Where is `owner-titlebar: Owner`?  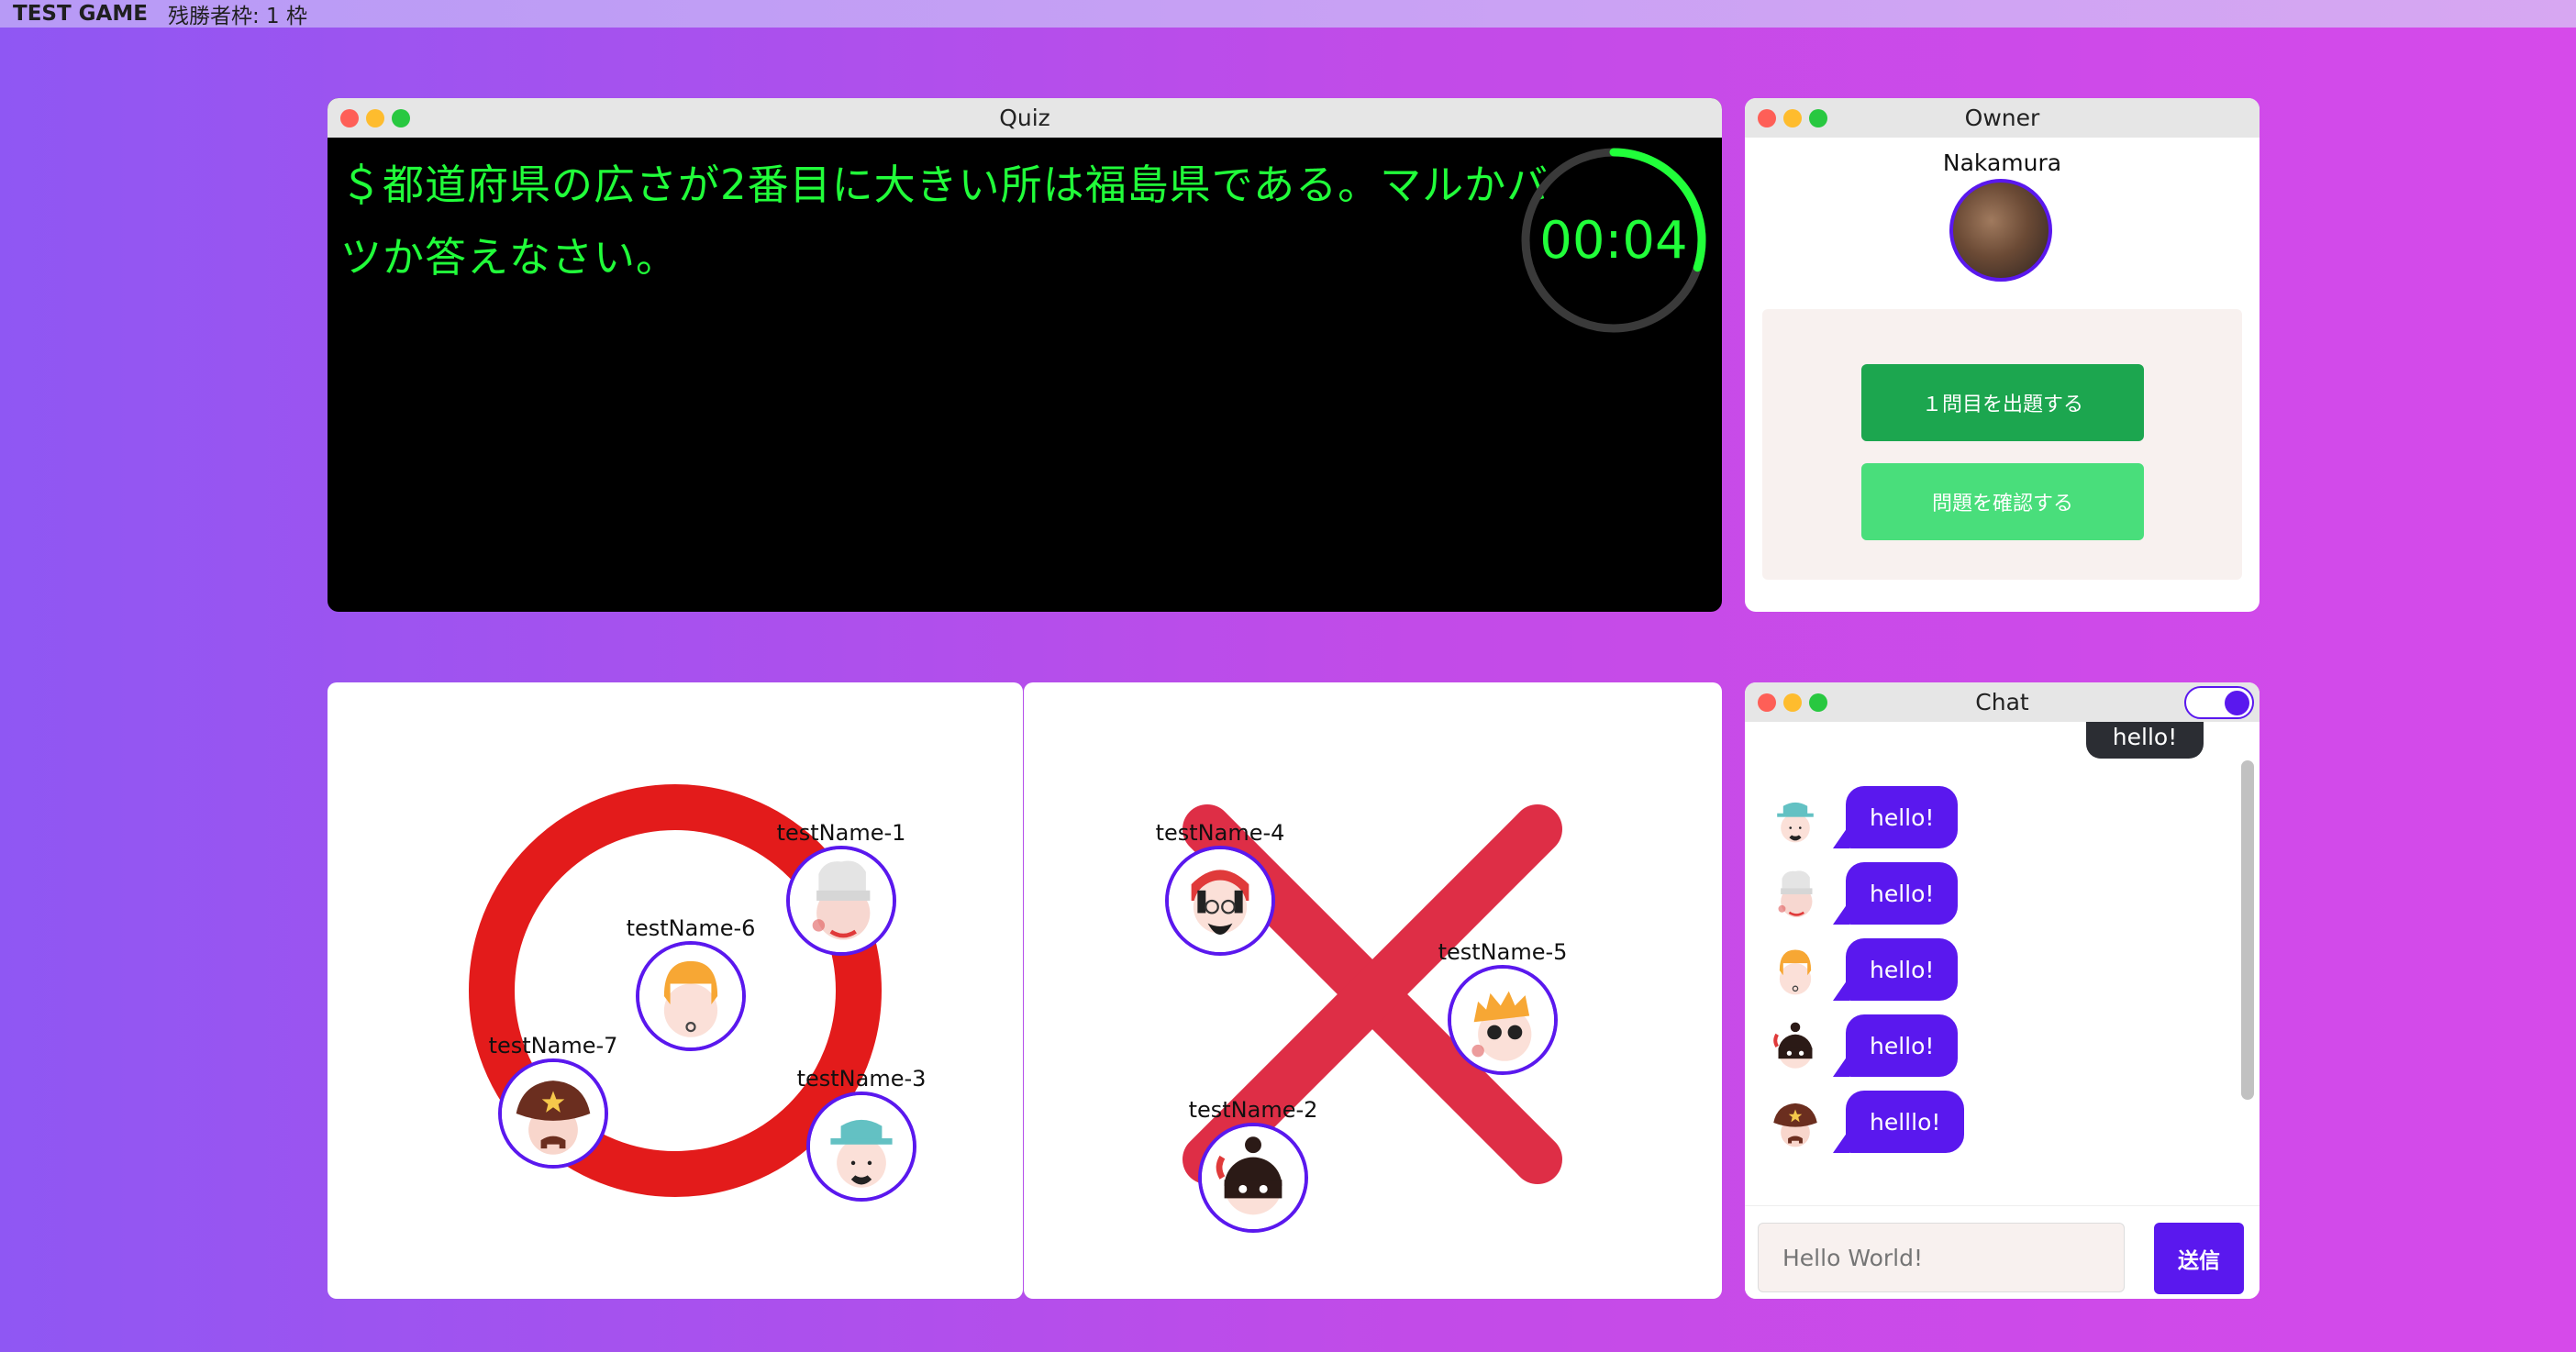 owner-titlebar: Owner is located at coordinates (2002, 118).